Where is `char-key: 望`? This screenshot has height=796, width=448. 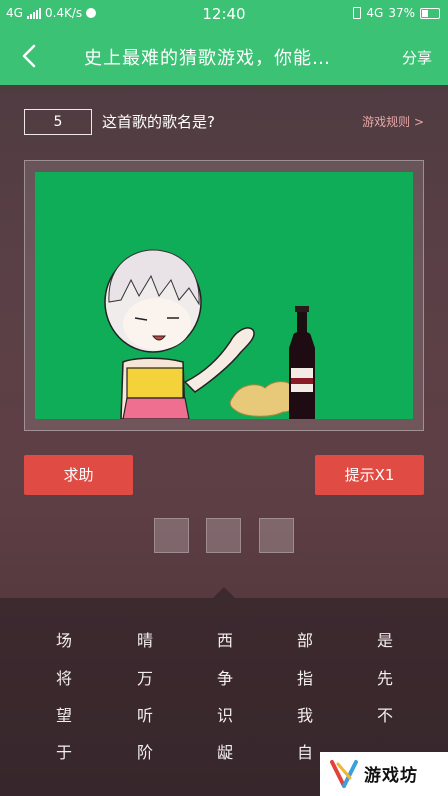
char-key: 望 is located at coordinates (64, 716).